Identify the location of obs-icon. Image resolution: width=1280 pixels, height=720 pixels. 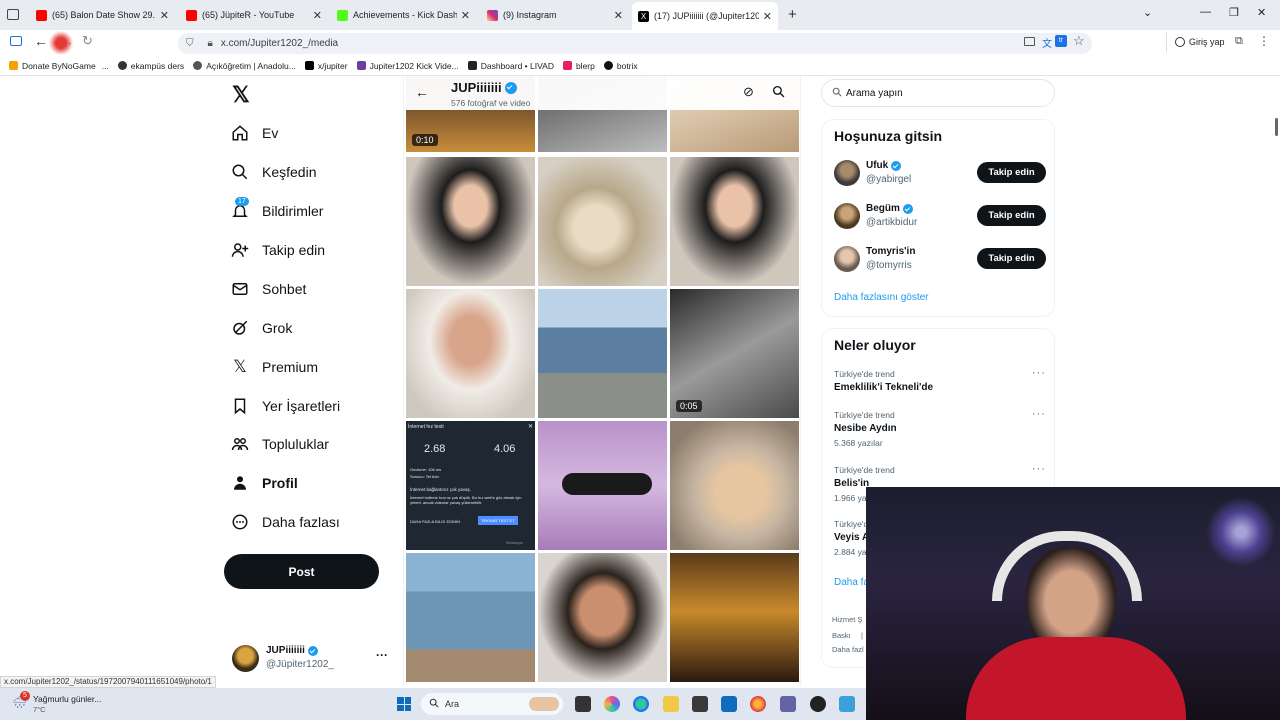
(818, 704).